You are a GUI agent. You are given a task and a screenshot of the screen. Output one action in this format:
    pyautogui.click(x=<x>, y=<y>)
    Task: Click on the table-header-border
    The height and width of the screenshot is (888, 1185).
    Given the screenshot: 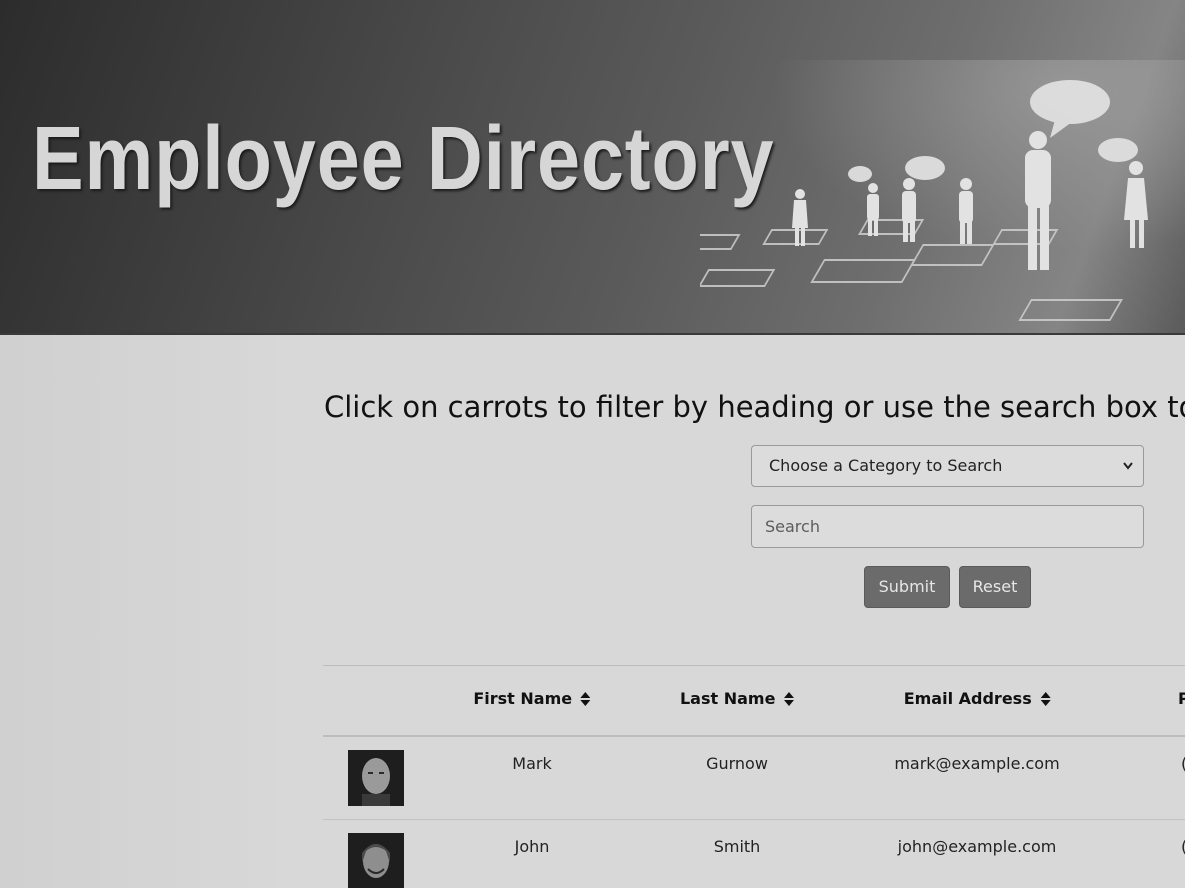 What is the action you would take?
    pyautogui.click(x=754, y=736)
    